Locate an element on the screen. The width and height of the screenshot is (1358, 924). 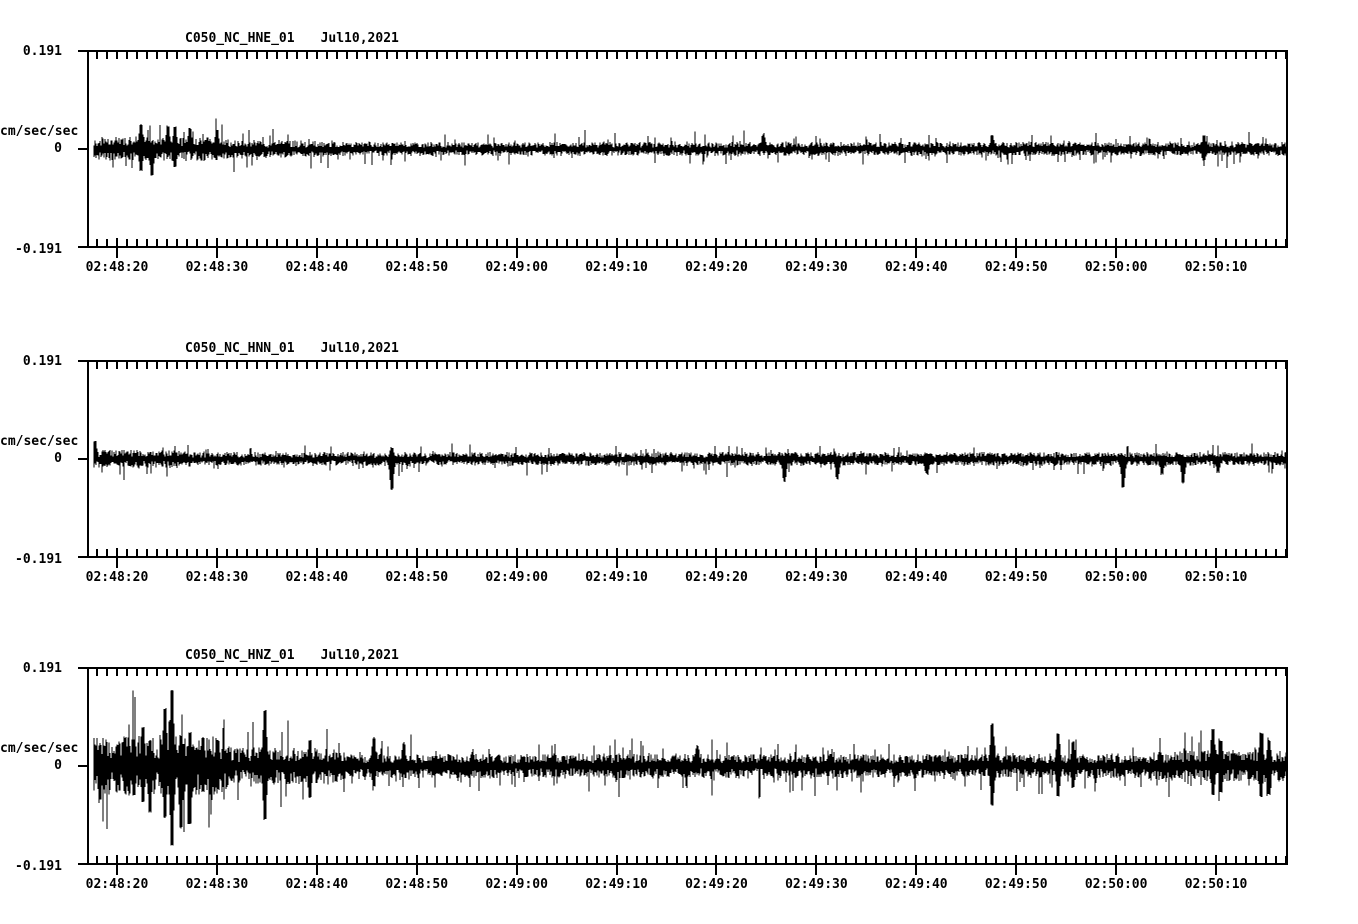
station-channel-label: C050_NC_HNN_01 is located at coordinates (240, 348).